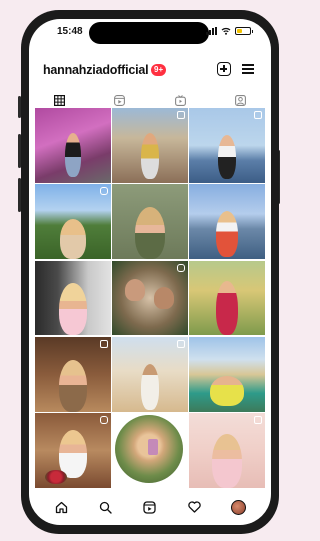 This screenshot has width=320, height=541. I want to click on bottom-navigation, so click(150, 507).